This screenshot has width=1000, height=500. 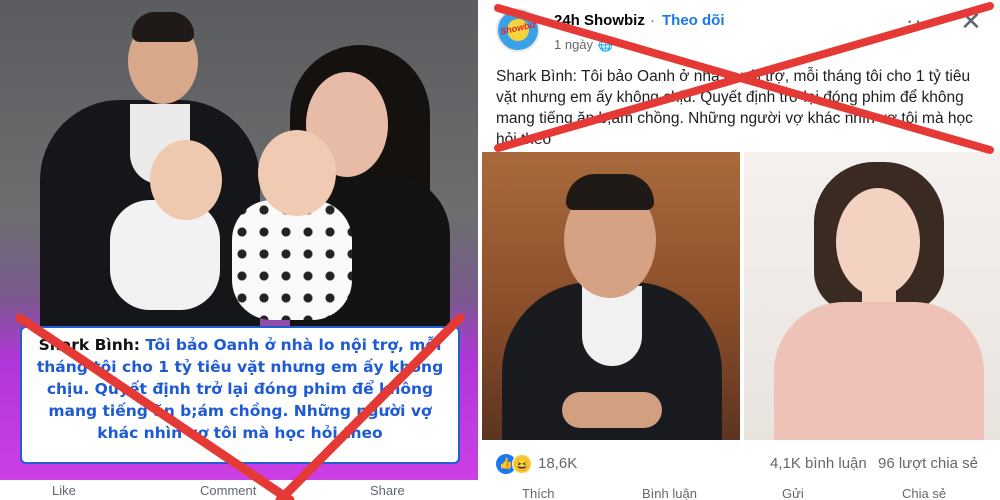 I want to click on left-comment-button: Comment, so click(x=228, y=490).